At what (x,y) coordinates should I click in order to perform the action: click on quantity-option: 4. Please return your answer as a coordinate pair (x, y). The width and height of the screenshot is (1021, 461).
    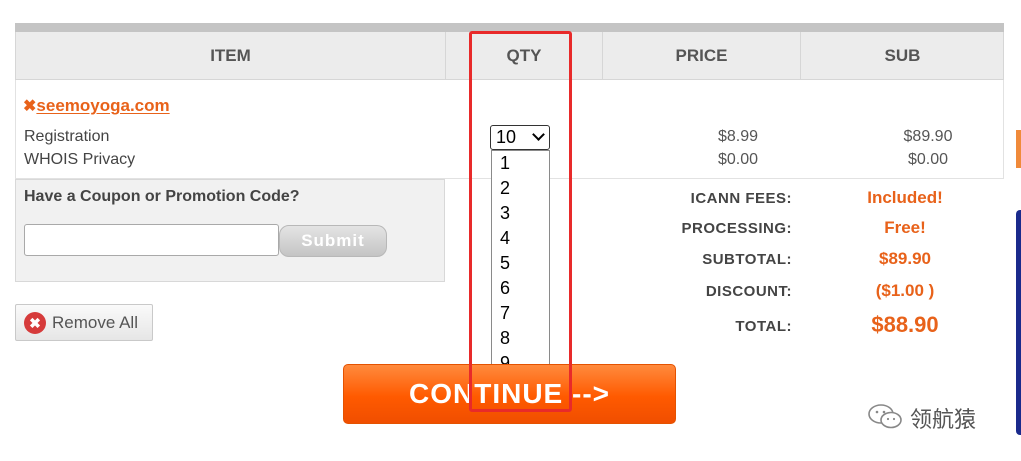
    Looking at the image, I should click on (520, 238).